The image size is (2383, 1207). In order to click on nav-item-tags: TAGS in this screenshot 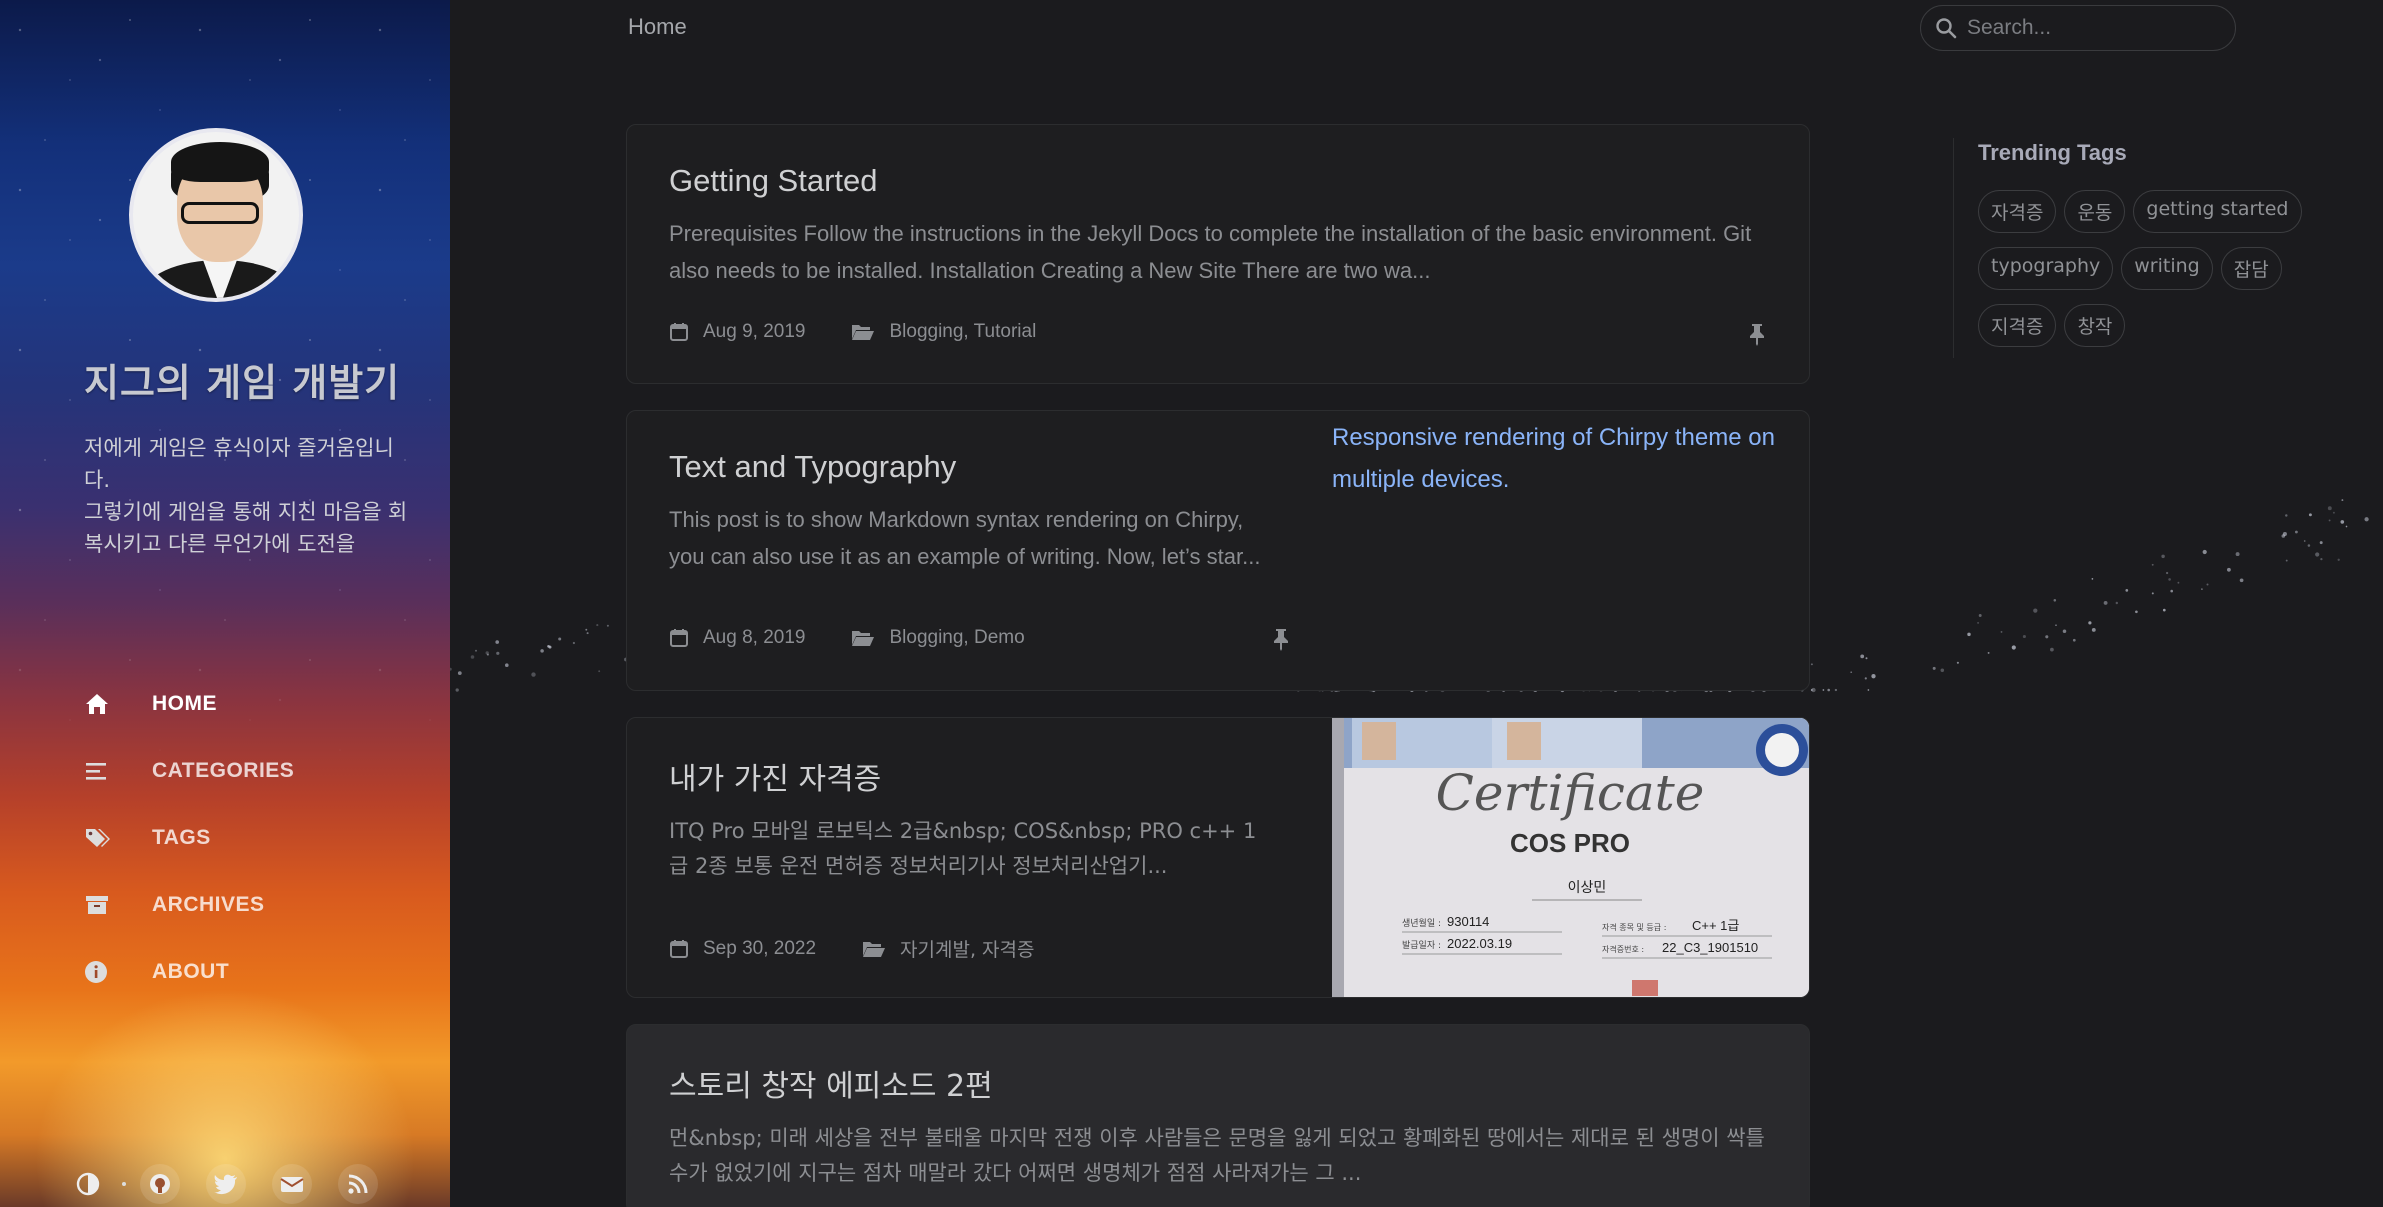, I will do `click(189, 837)`.